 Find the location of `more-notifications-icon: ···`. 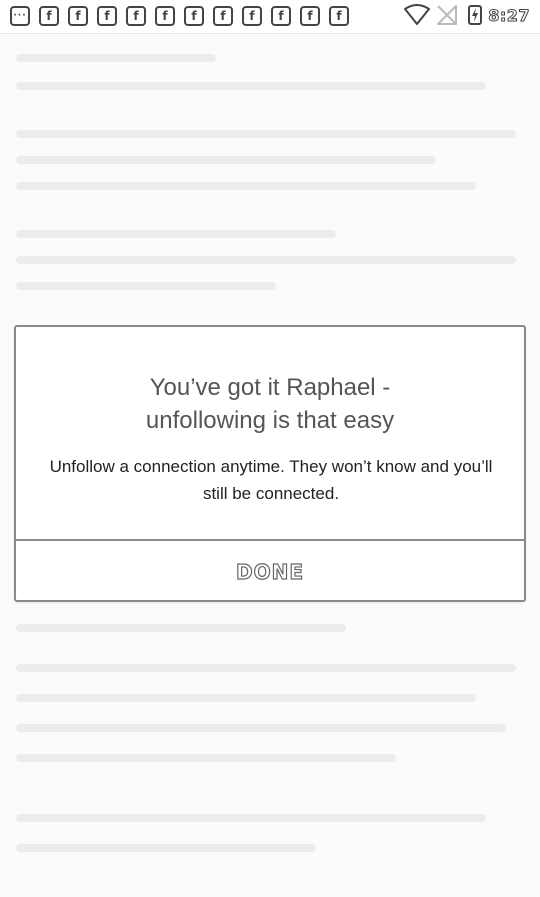

more-notifications-icon: ··· is located at coordinates (20, 16).